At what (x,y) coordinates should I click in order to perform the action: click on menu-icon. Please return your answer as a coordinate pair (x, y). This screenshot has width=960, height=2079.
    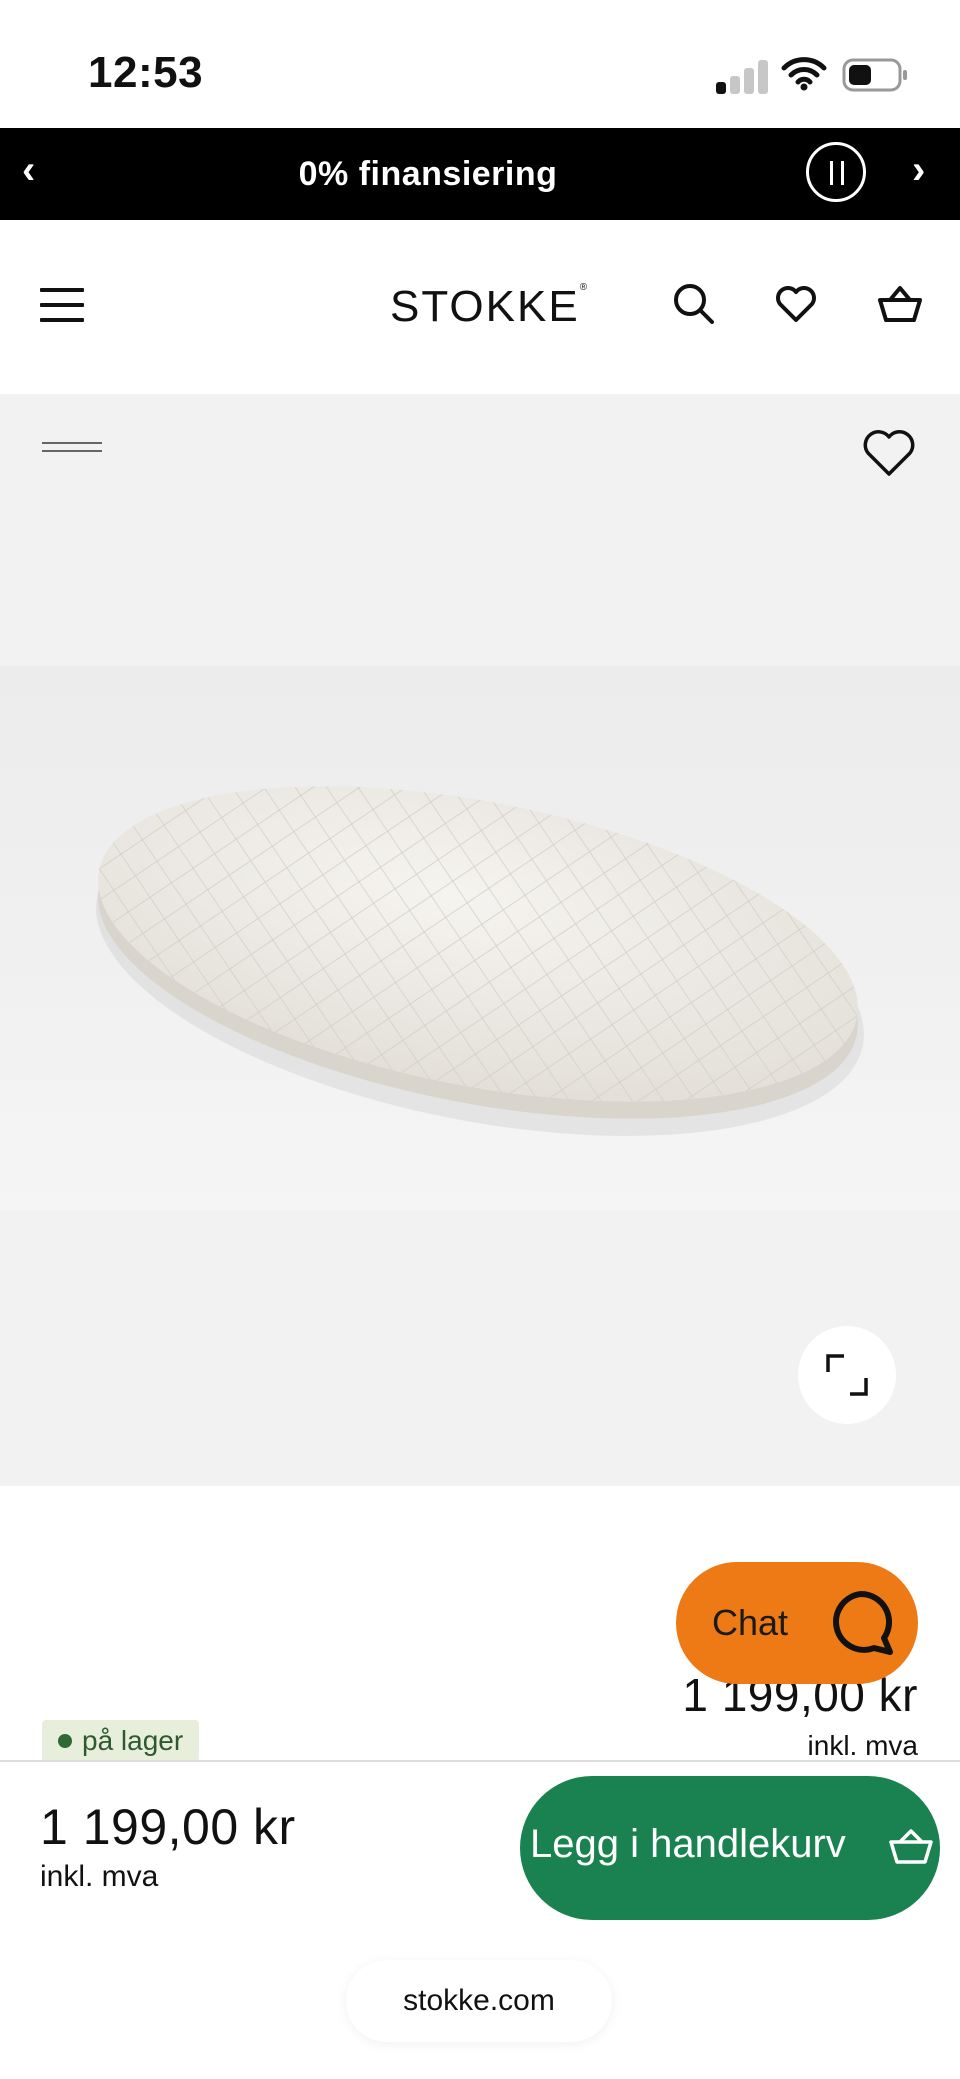
    Looking at the image, I should click on (62, 305).